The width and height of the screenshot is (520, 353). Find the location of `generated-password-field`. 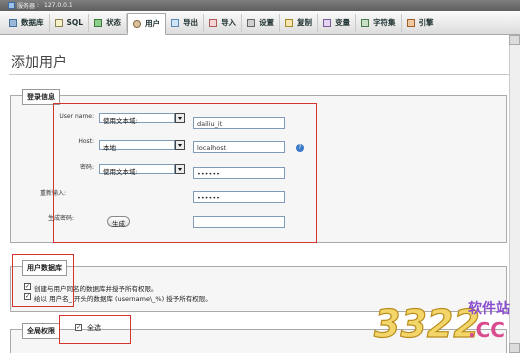

generated-password-field is located at coordinates (239, 222).